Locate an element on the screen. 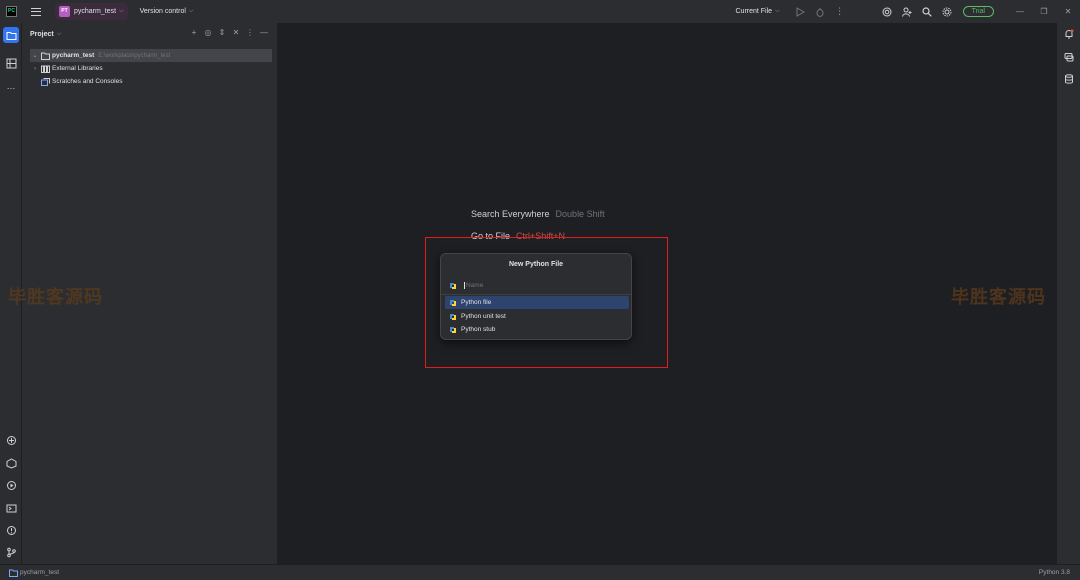  tree-item-label: Scratches and Consoles is located at coordinates (87, 81).